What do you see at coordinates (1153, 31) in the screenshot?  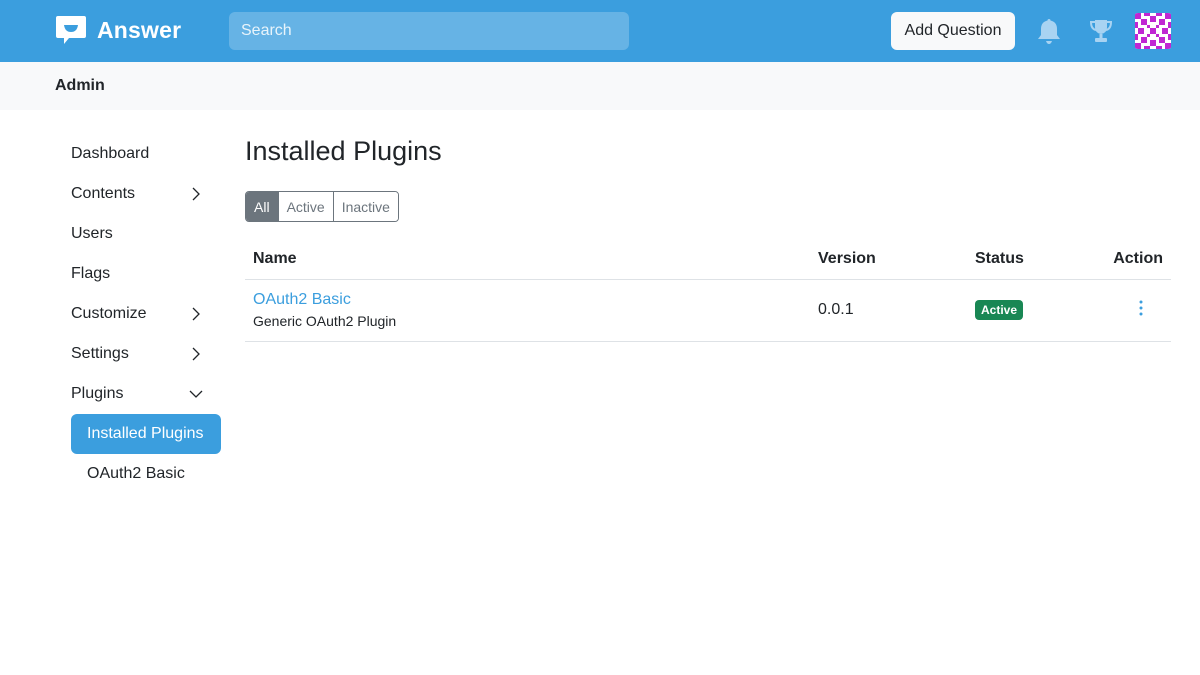 I see `user-avatar` at bounding box center [1153, 31].